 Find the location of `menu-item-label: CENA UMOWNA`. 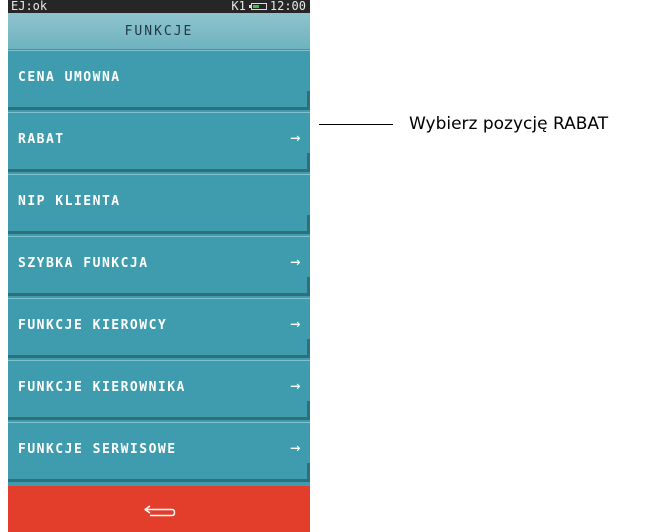

menu-item-label: CENA UMOWNA is located at coordinates (69, 77).